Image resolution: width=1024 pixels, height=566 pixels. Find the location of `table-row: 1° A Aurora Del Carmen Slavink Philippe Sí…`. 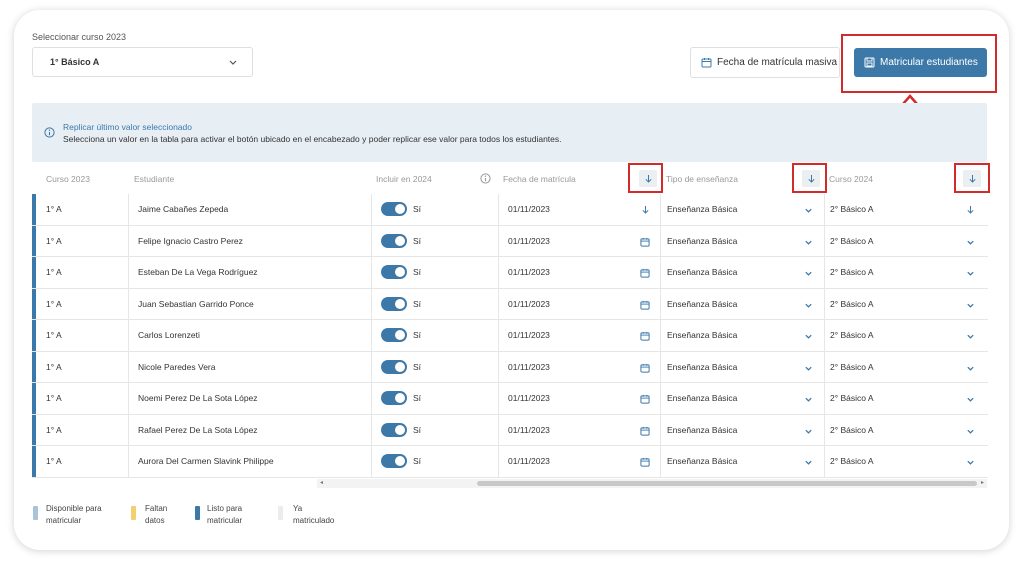

table-row: 1° A Aurora Del Carmen Slavink Philippe Sí… is located at coordinates (510, 462).